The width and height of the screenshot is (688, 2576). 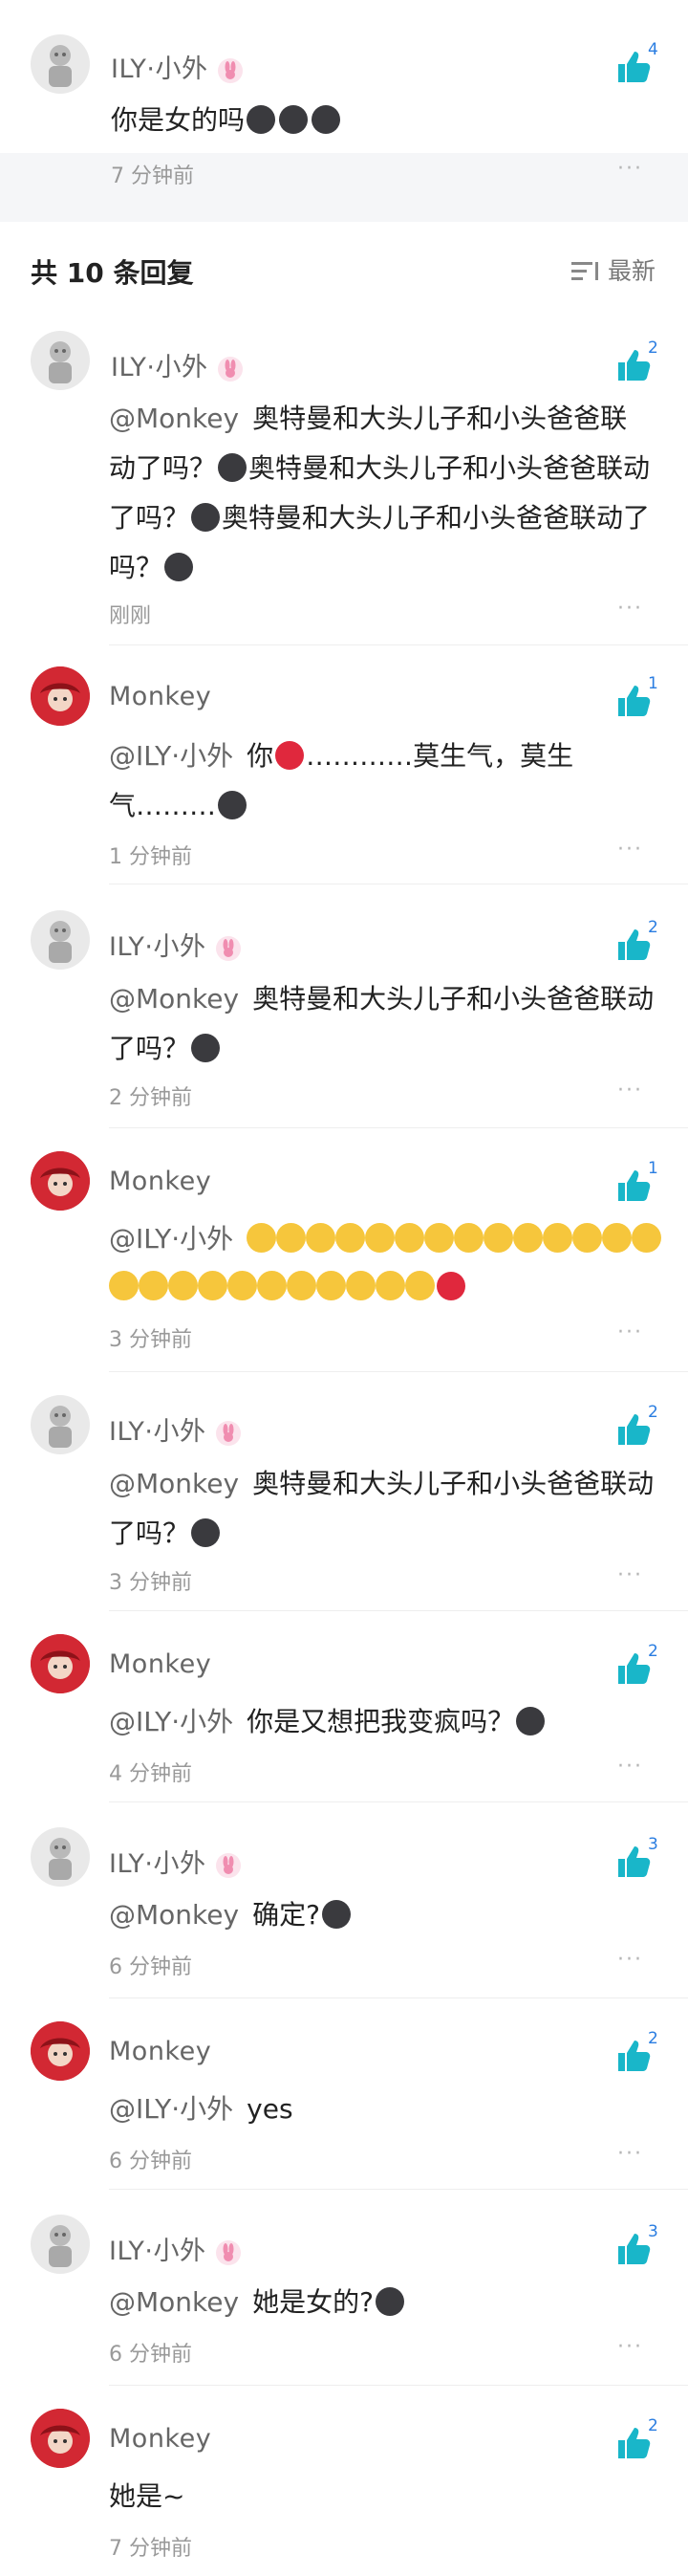 What do you see at coordinates (344, 187) in the screenshot?
I see `top-comment-footer: 7 分钟前 ···` at bounding box center [344, 187].